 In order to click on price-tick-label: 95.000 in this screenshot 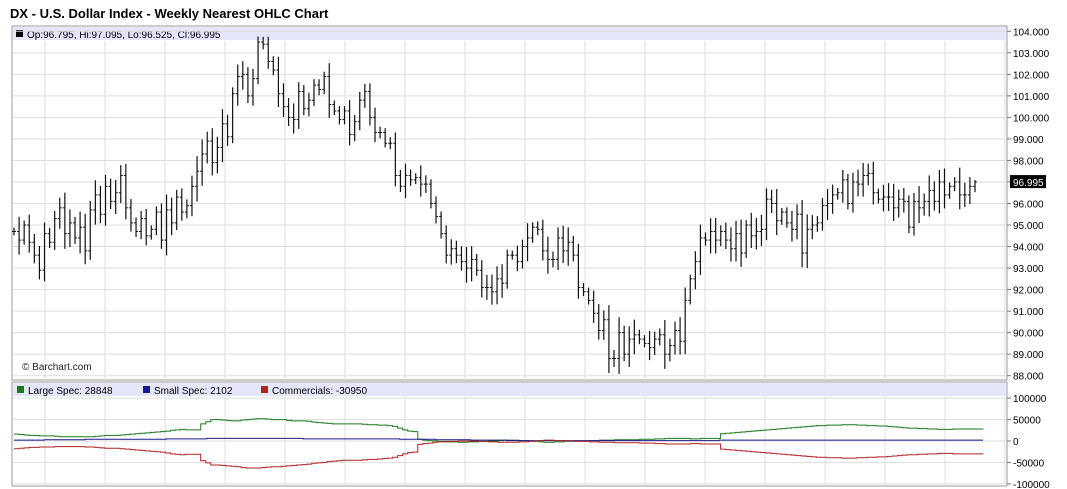, I will do `click(1028, 226)`.